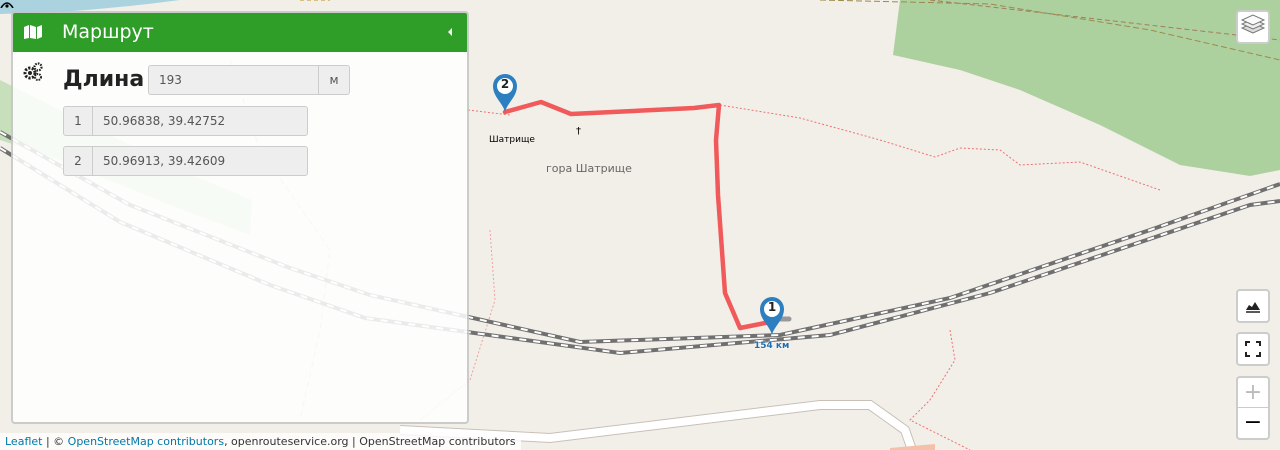 This screenshot has height=450, width=1280. I want to click on layers-icon, so click(1253, 24).